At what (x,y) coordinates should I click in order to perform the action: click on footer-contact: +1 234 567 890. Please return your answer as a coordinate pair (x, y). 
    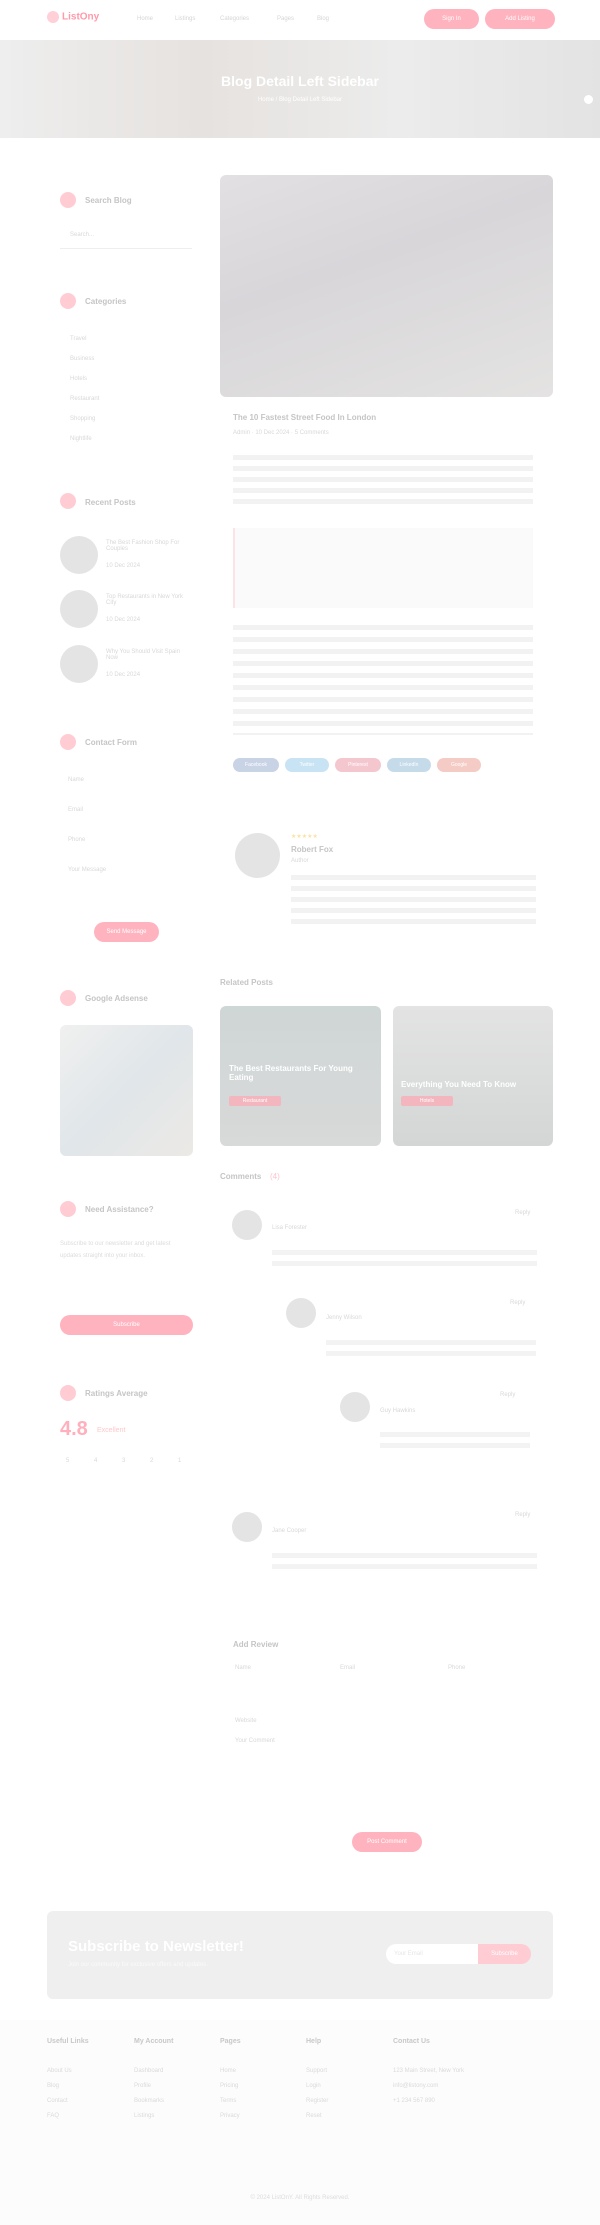
    Looking at the image, I should click on (414, 2101).